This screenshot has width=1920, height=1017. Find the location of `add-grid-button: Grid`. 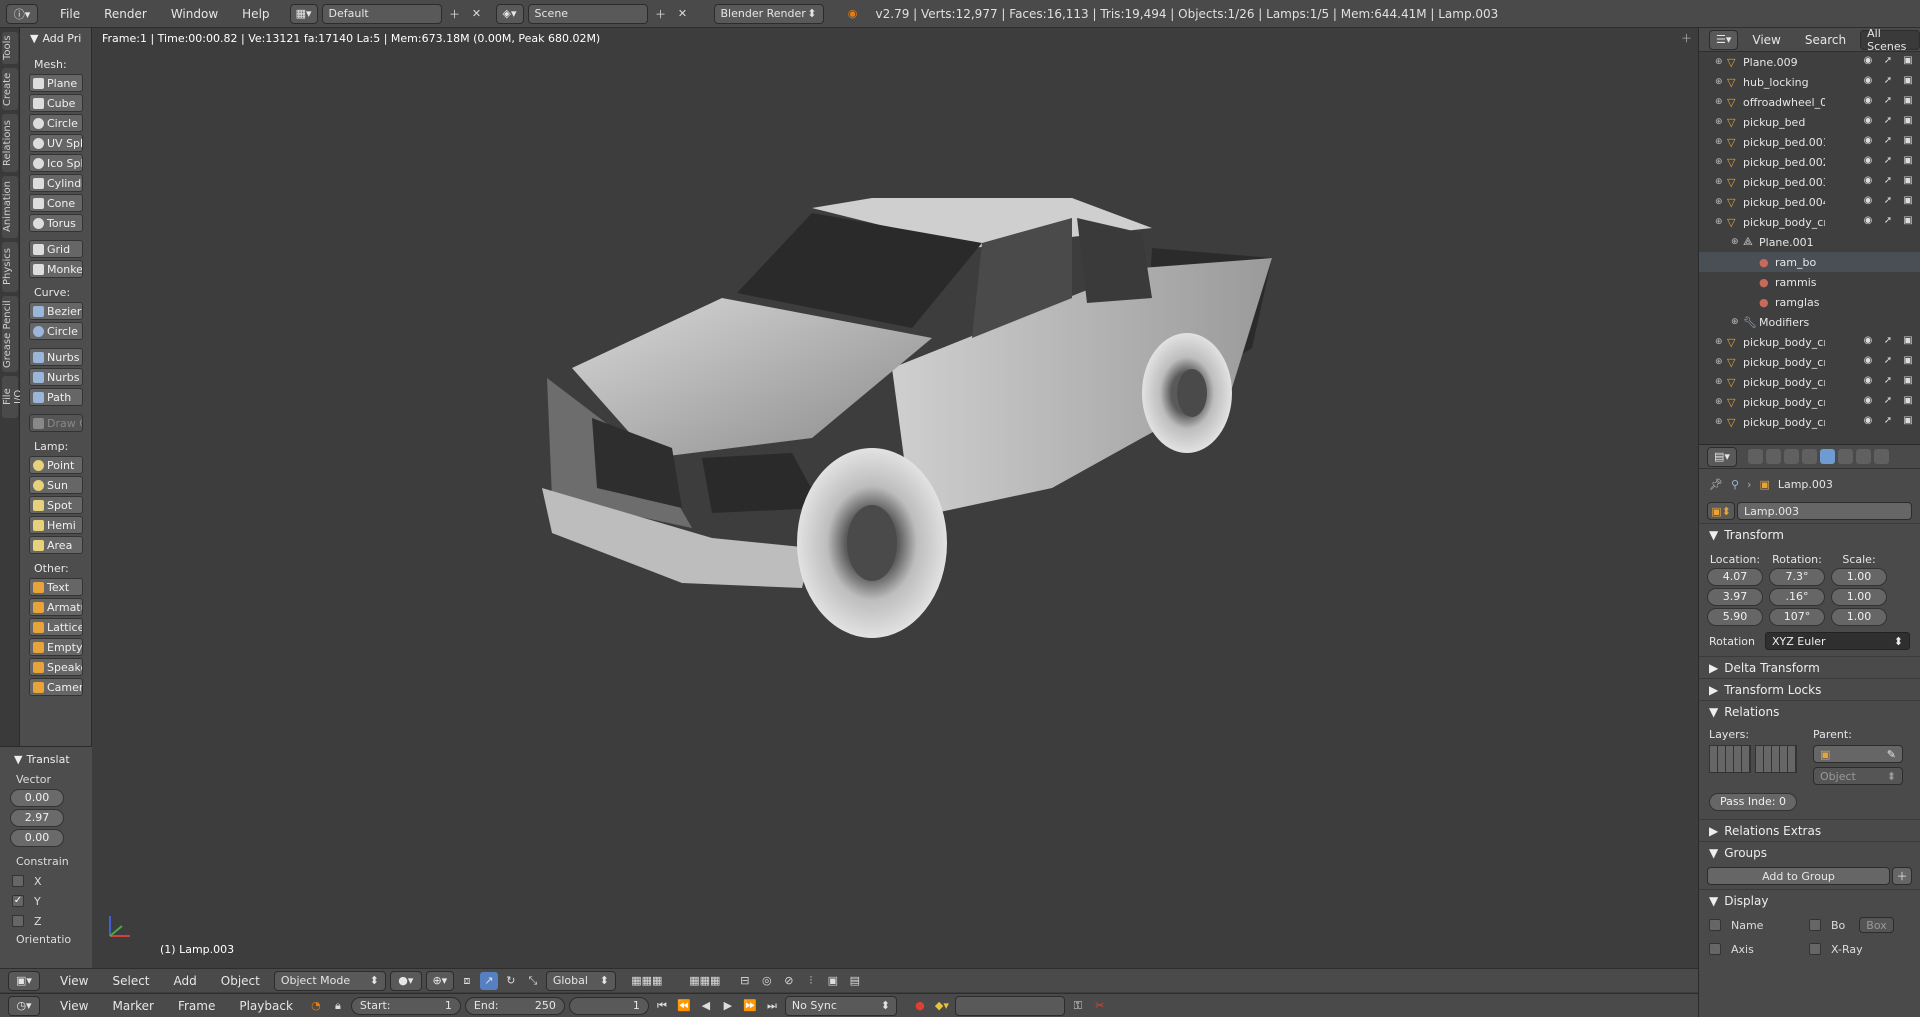

add-grid-button: Grid is located at coordinates (56, 249).